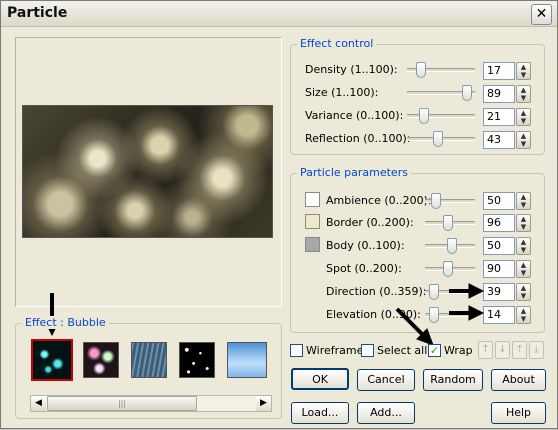  I want to click on border-slider-thumb, so click(448, 223).